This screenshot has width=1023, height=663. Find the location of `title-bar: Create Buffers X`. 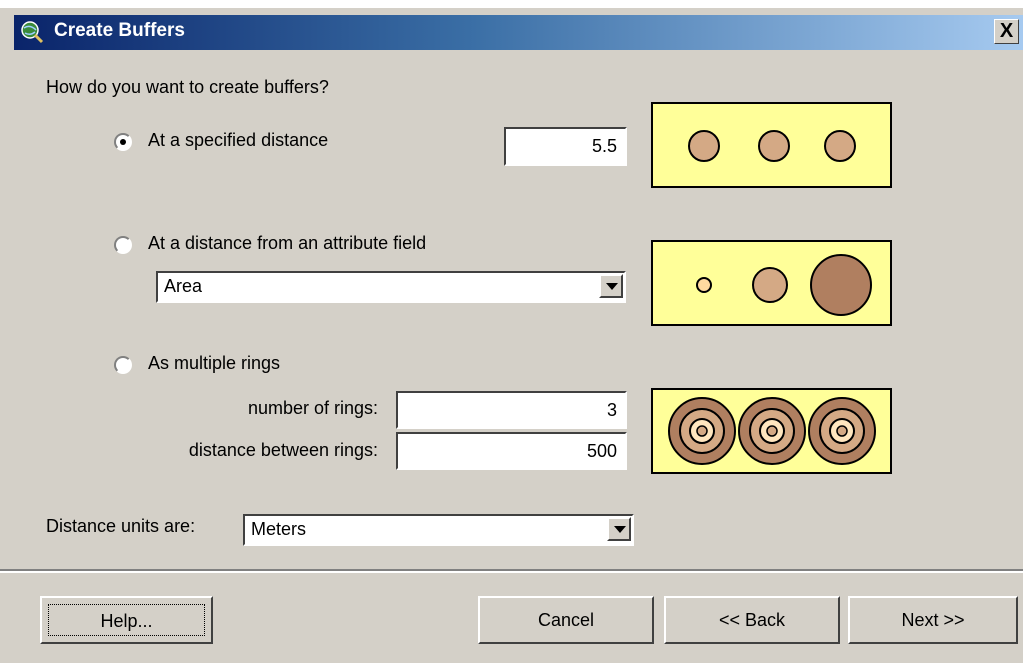

title-bar: Create Buffers X is located at coordinates (518, 32).